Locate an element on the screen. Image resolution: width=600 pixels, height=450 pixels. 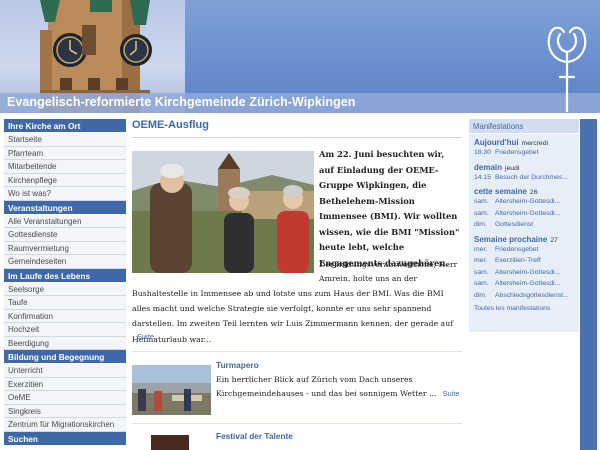
church-logo-icon is located at coordinates (567, 67).